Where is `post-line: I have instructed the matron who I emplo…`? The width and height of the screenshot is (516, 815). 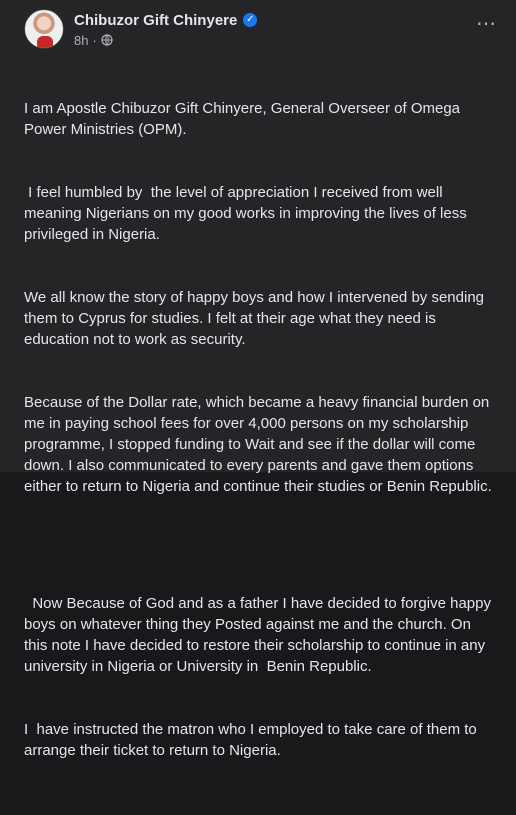
post-line: I have instructed the matron who I emplo… is located at coordinates (252, 740).